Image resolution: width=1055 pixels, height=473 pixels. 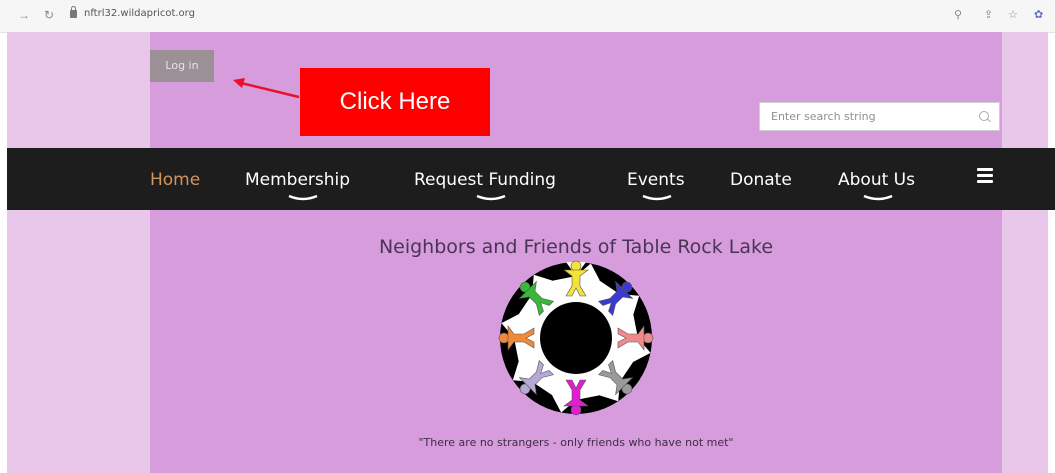 I want to click on address-bar: nftrl32.wildapricot.org, so click(x=139, y=13).